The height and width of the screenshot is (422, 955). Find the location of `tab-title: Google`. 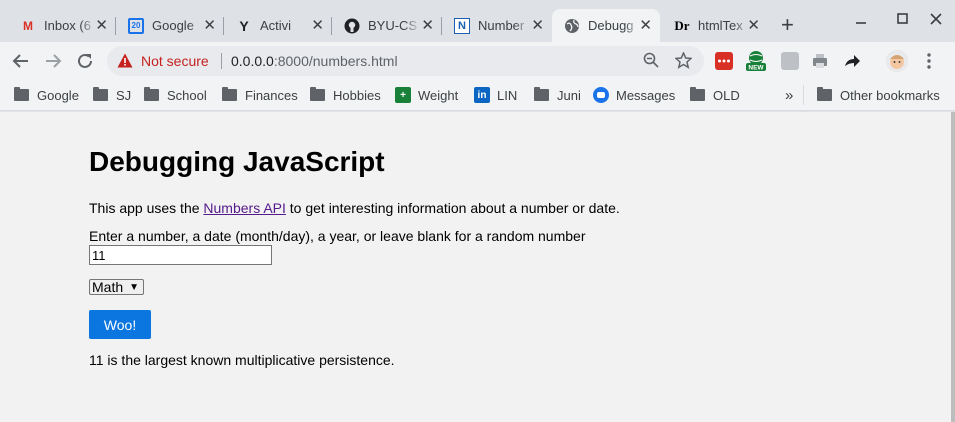

tab-title: Google is located at coordinates (173, 25).